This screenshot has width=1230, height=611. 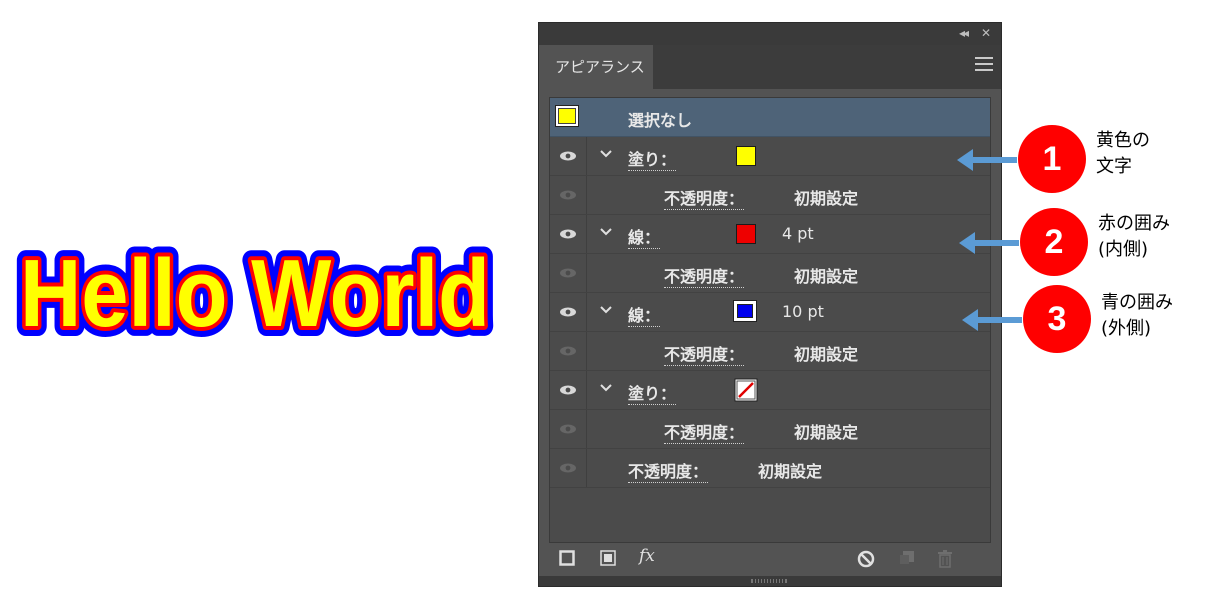 What do you see at coordinates (964, 33) in the screenshot?
I see `collapse-panel-icon: ◂◂` at bounding box center [964, 33].